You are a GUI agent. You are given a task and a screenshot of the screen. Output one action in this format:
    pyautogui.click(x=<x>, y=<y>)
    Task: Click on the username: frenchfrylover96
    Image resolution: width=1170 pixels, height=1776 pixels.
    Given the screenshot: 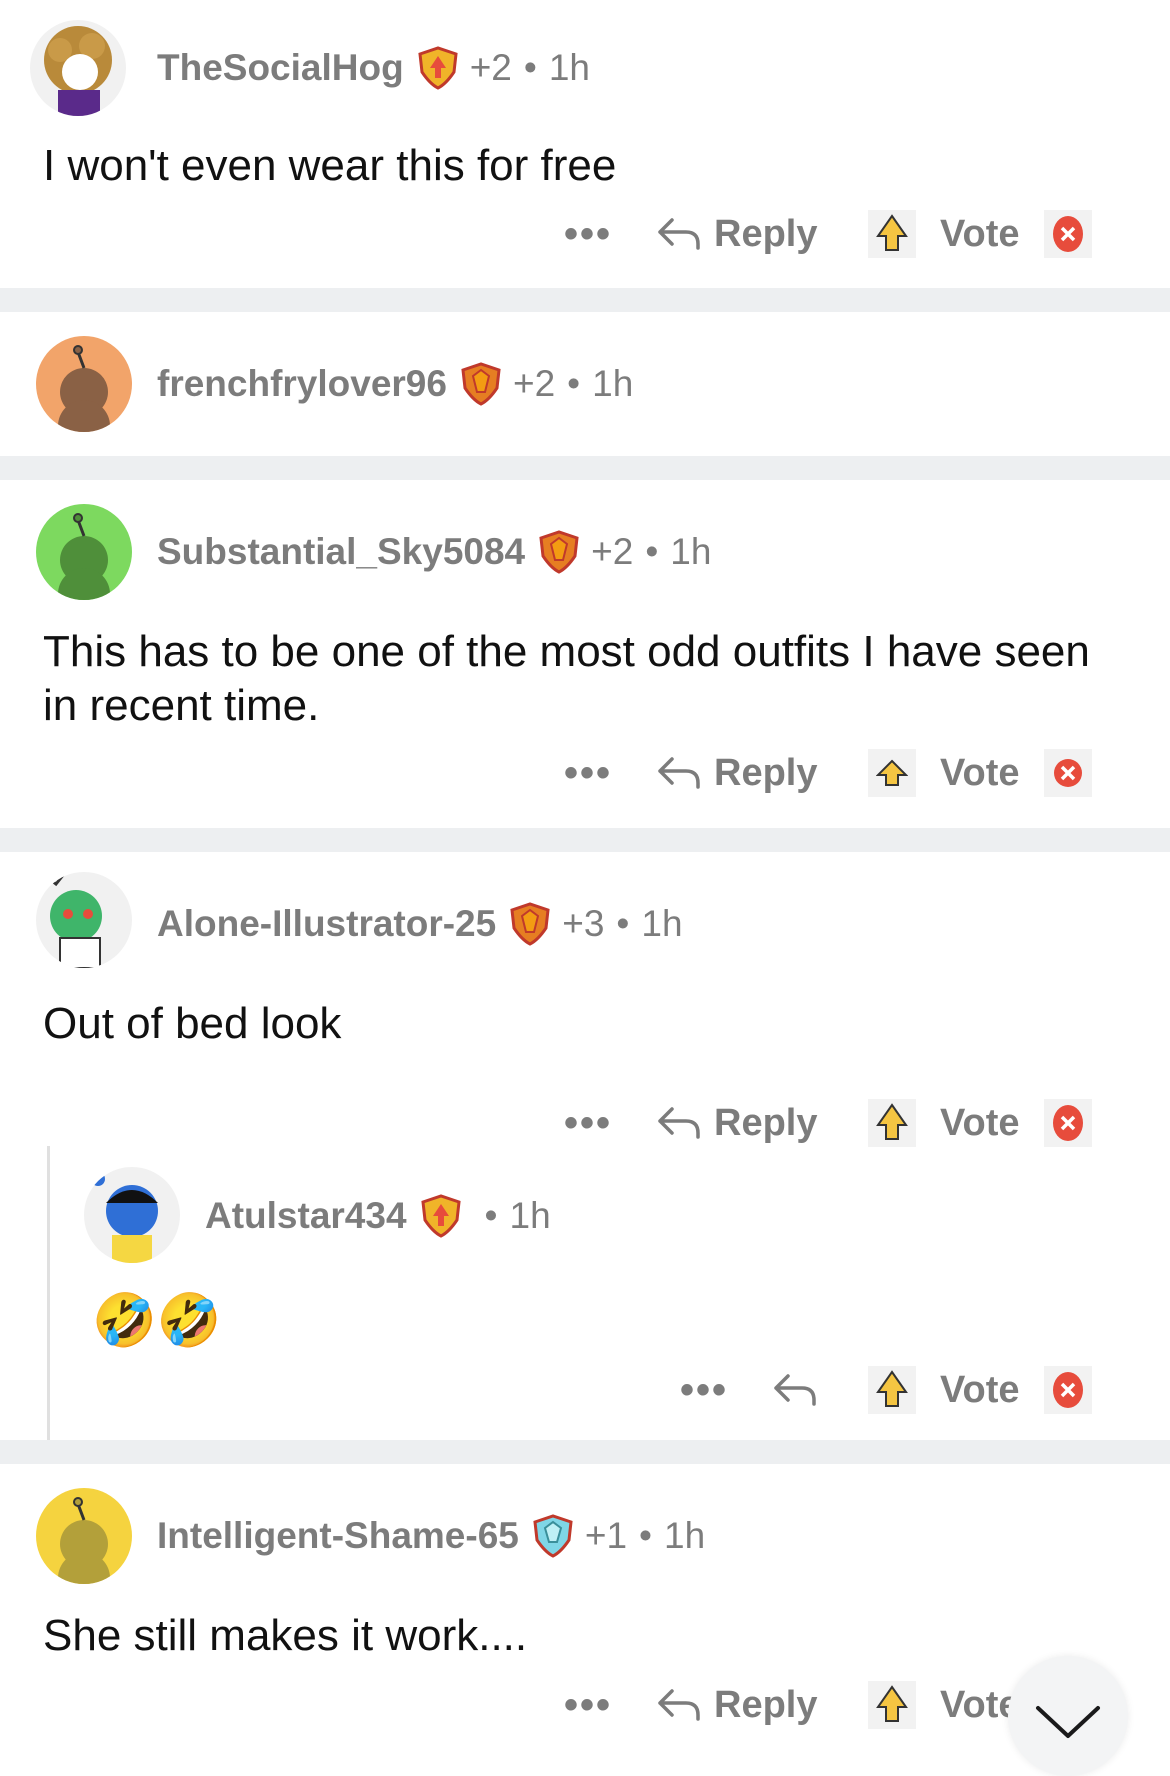 What is the action you would take?
    pyautogui.click(x=302, y=384)
    